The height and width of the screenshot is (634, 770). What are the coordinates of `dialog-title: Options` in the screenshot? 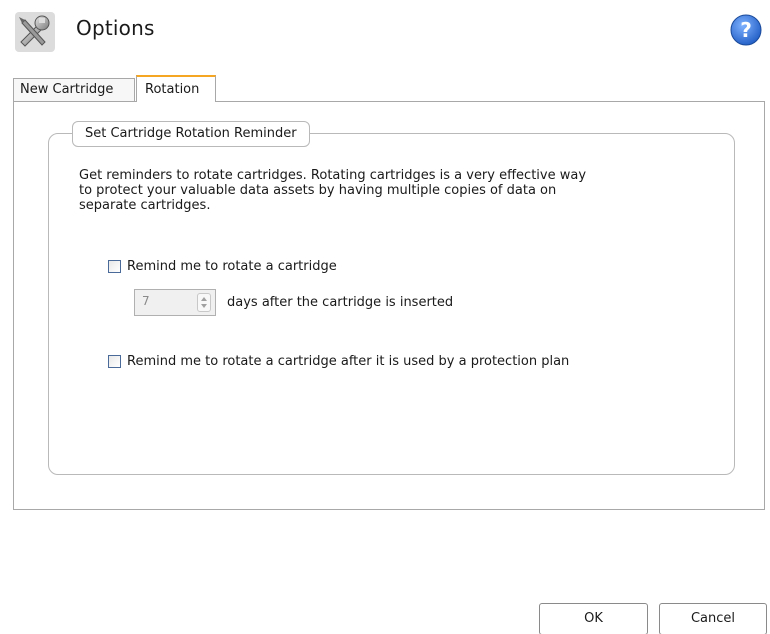 It's located at (115, 28).